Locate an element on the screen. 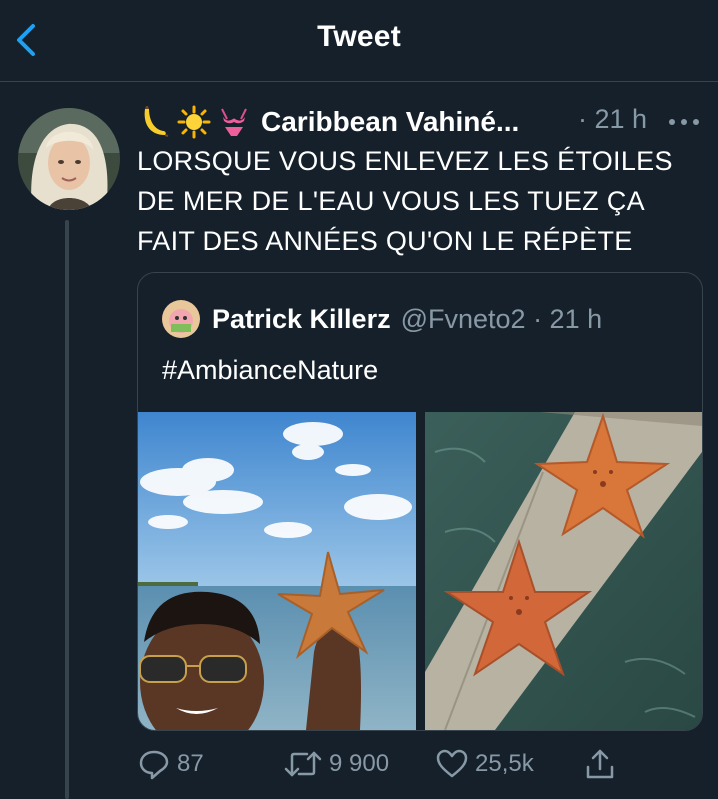  top-bar: Tweet is located at coordinates (359, 41).